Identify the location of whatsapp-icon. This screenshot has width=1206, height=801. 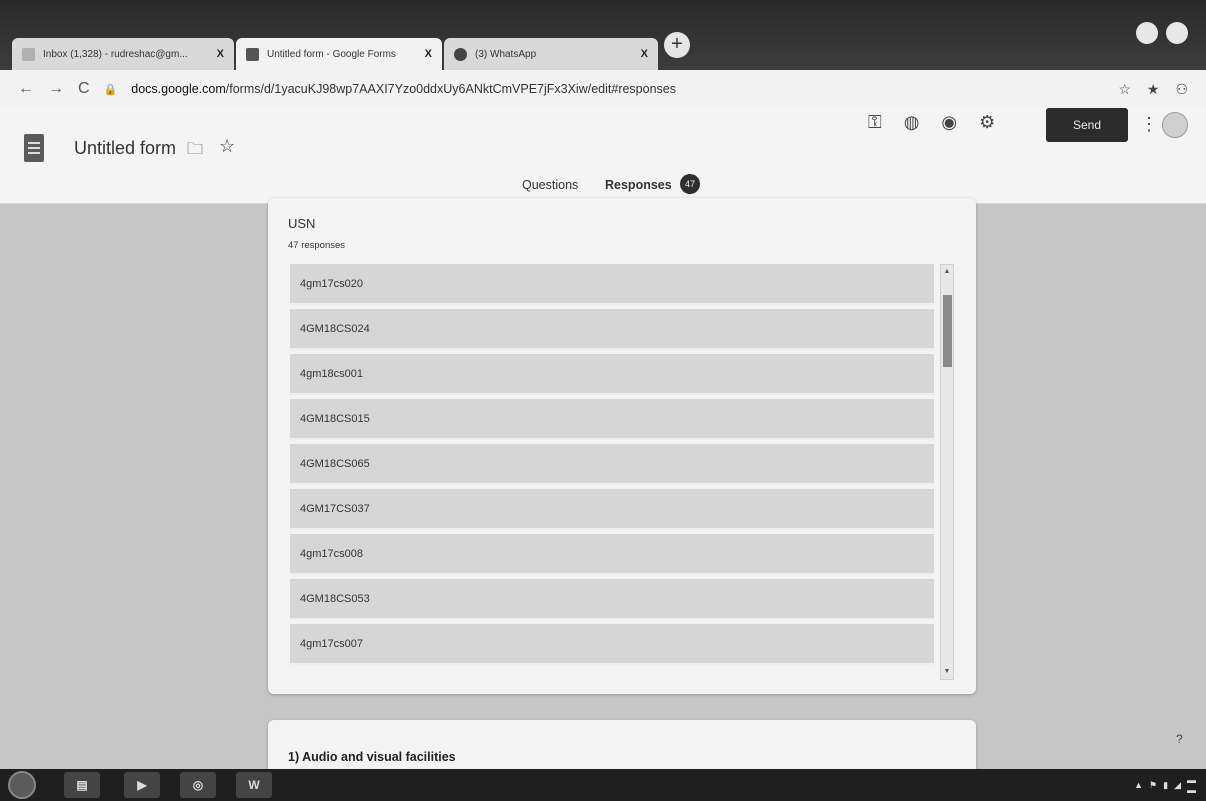
(460, 54).